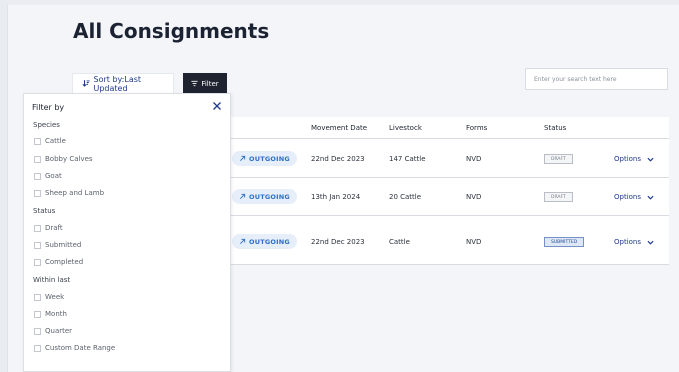 The height and width of the screenshot is (372, 679). What do you see at coordinates (217, 106) in the screenshot?
I see `close-icon` at bounding box center [217, 106].